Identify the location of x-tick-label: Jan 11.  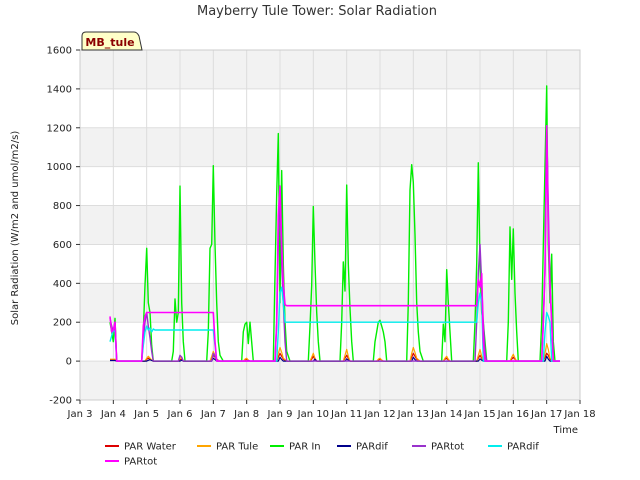
(346, 414).